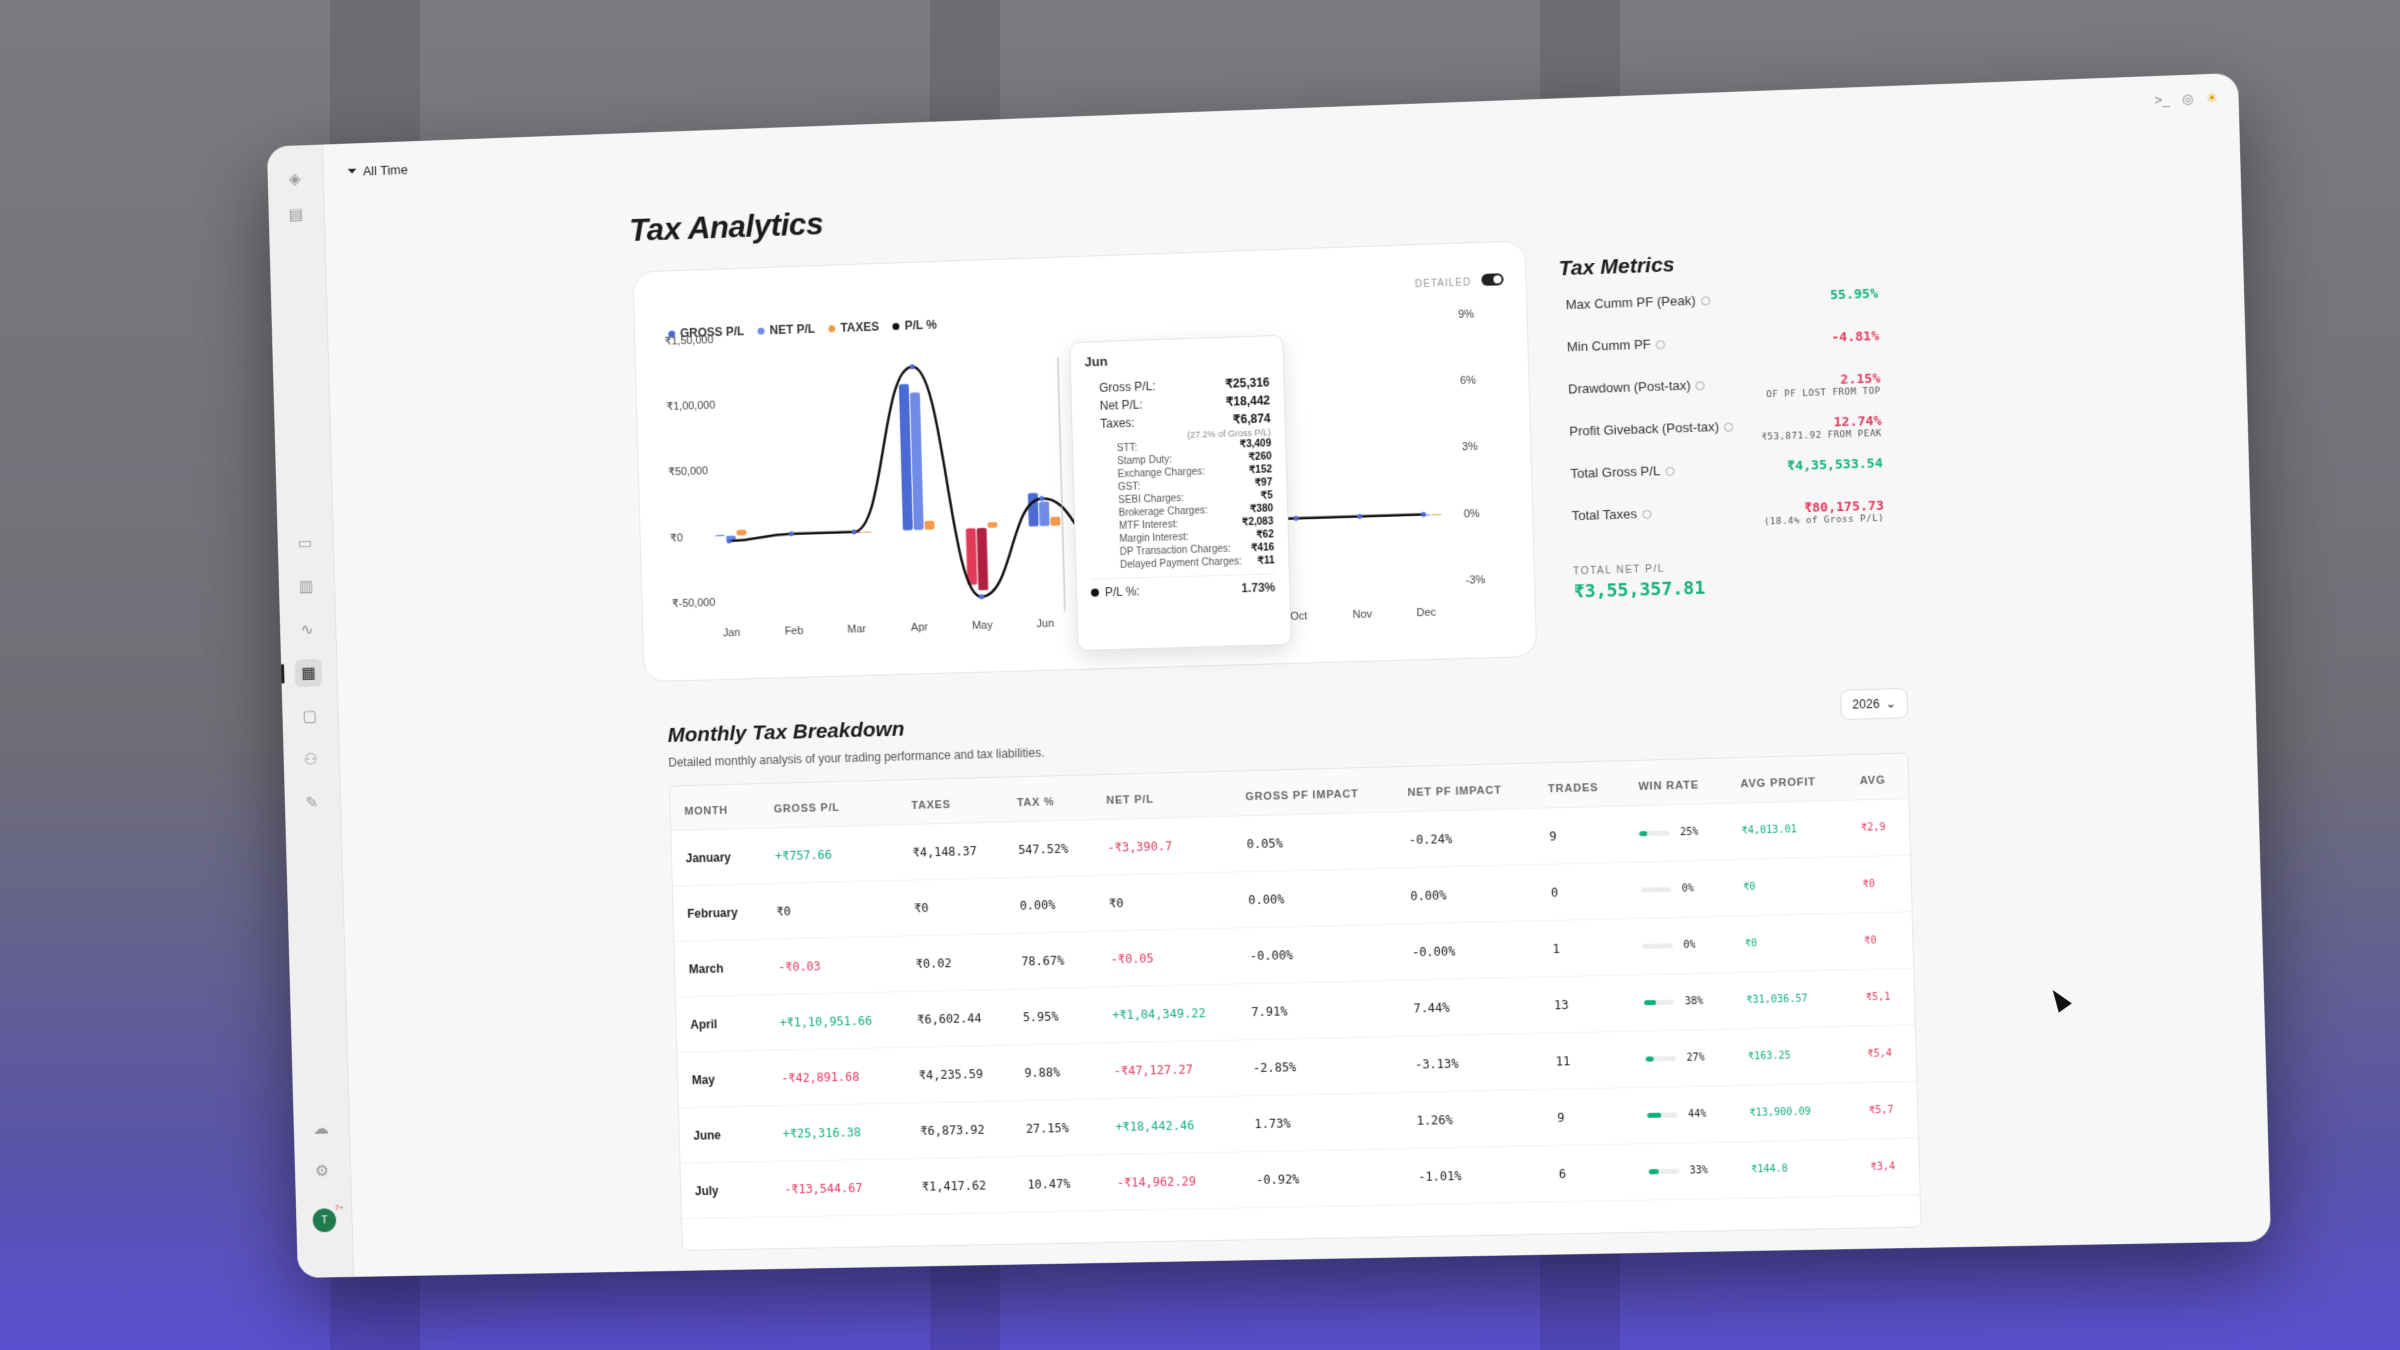 This screenshot has width=2400, height=1350. What do you see at coordinates (950, 801) in the screenshot?
I see `column-header: TAXES` at bounding box center [950, 801].